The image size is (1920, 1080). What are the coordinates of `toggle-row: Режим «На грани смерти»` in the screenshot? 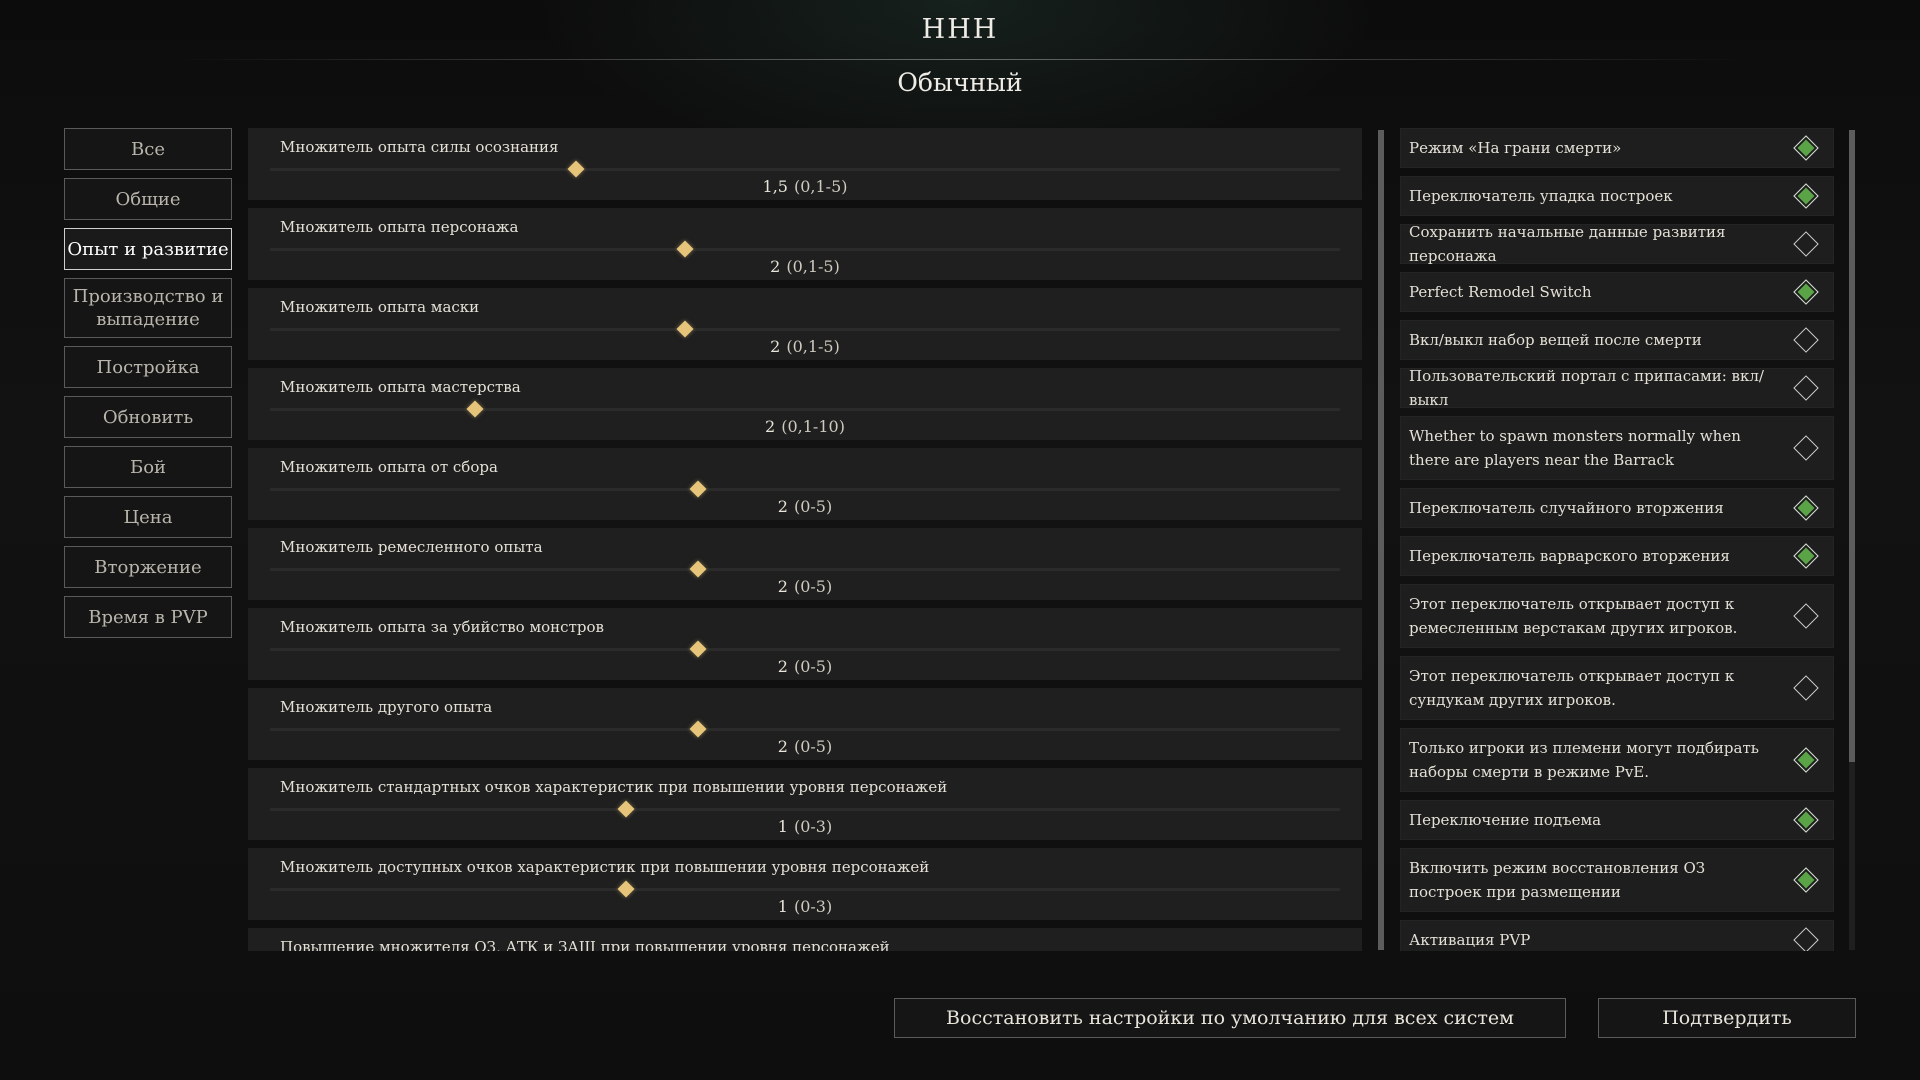 It's located at (1617, 148).